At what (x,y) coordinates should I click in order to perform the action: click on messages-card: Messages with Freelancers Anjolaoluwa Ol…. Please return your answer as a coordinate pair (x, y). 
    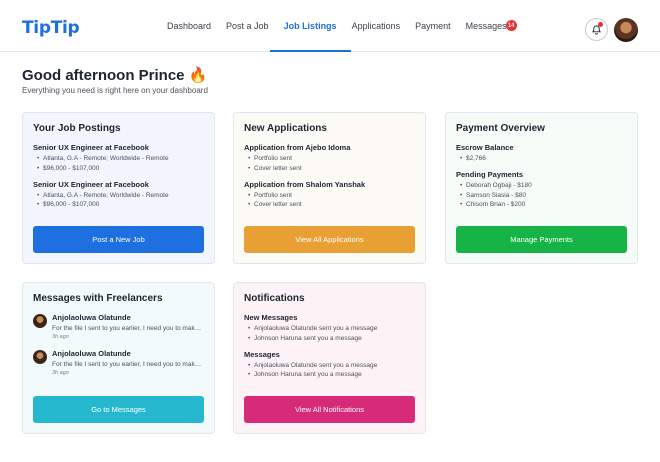
    Looking at the image, I should click on (118, 358).